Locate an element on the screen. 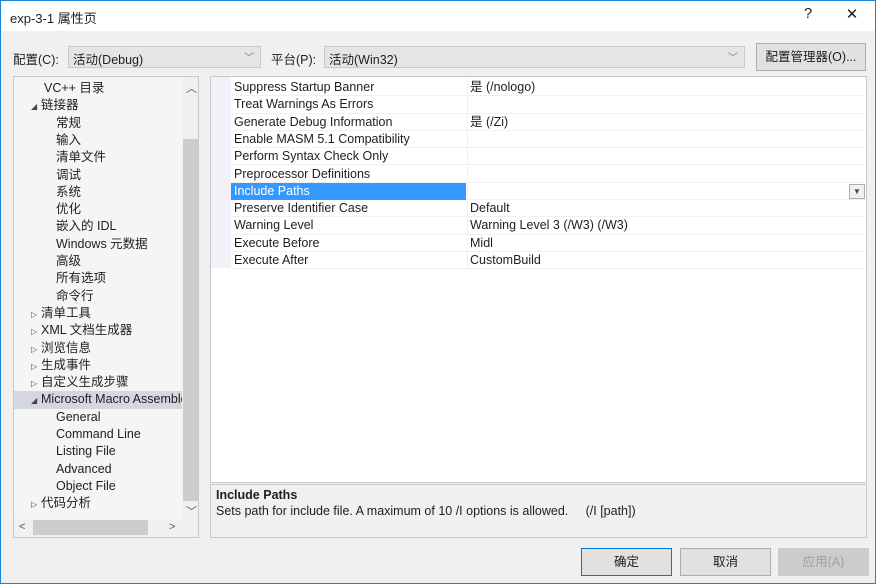 The width and height of the screenshot is (876, 584). property-row: Execute Before Midl is located at coordinates (548, 243).